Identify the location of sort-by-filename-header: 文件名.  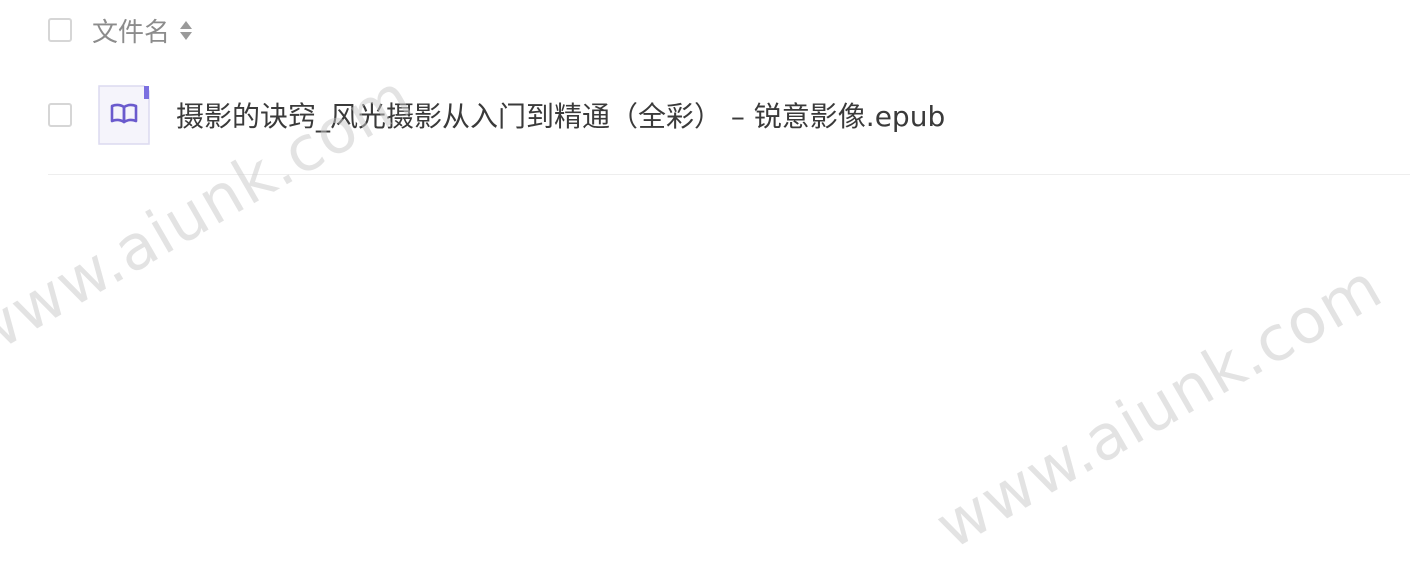
(142, 30).